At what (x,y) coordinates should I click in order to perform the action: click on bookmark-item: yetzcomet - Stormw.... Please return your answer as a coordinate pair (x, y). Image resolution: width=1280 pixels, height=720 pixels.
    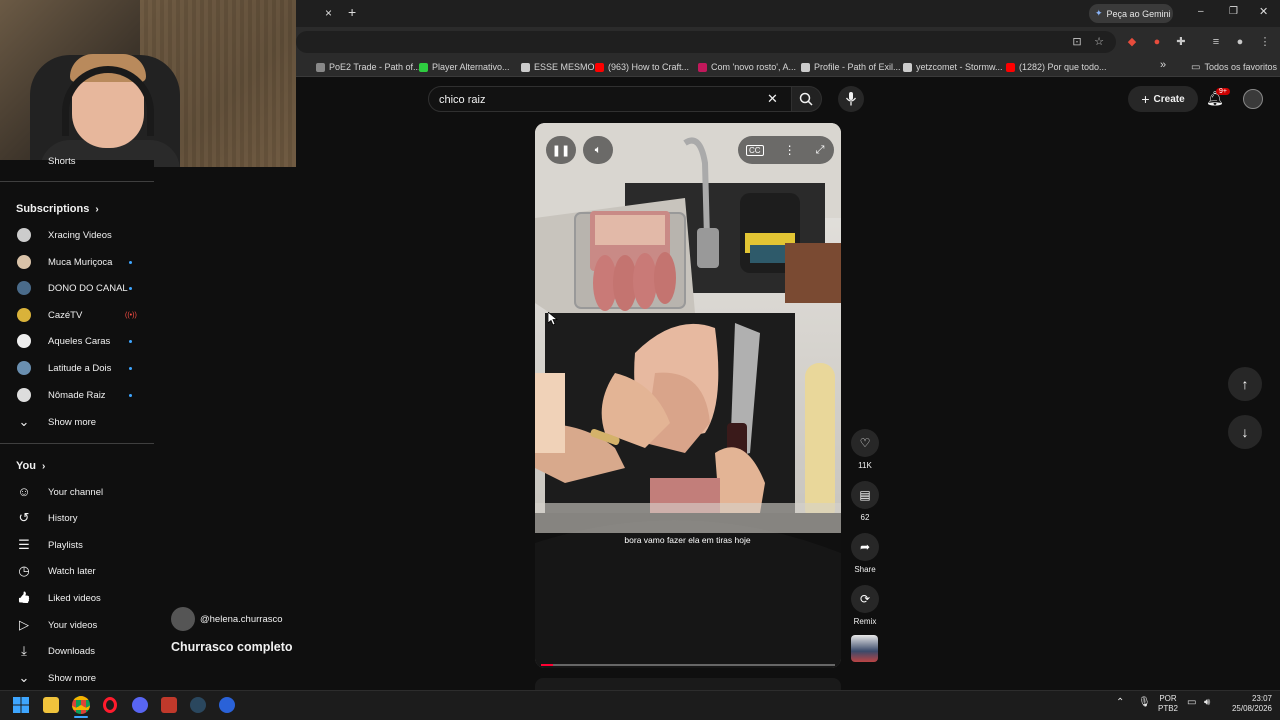
    Looking at the image, I should click on (953, 67).